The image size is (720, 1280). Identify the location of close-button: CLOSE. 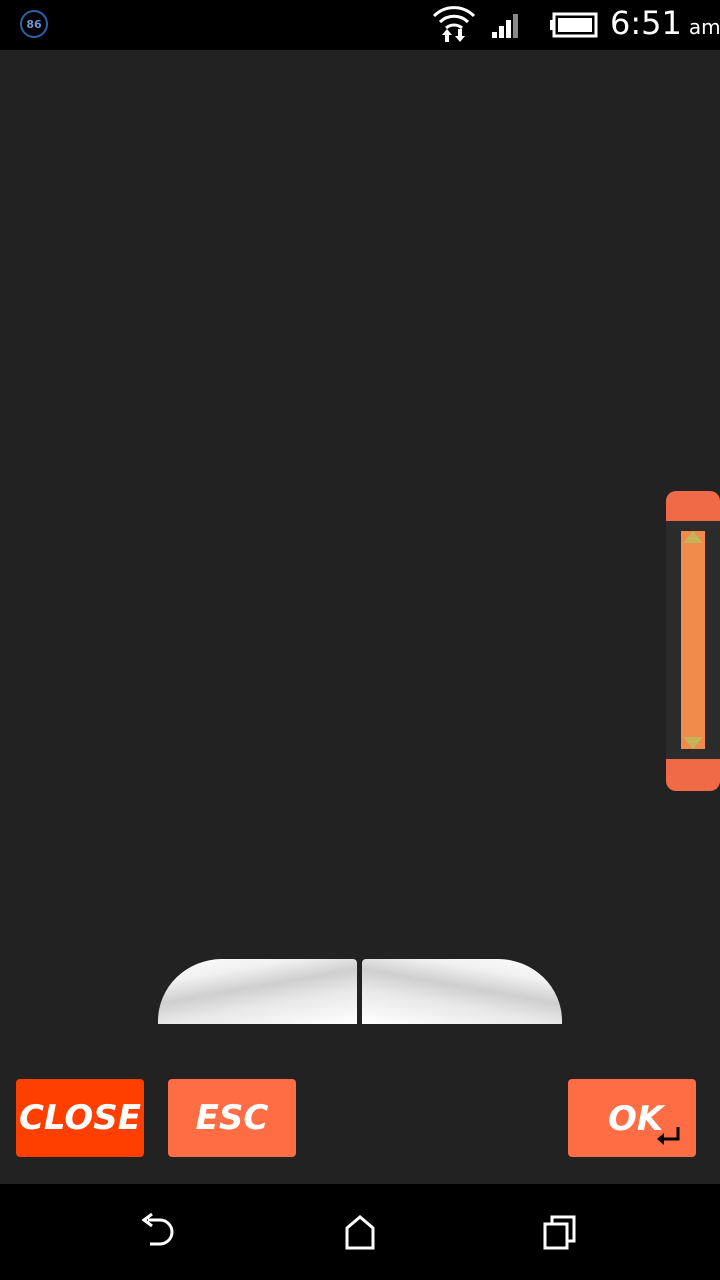
(80, 1118).